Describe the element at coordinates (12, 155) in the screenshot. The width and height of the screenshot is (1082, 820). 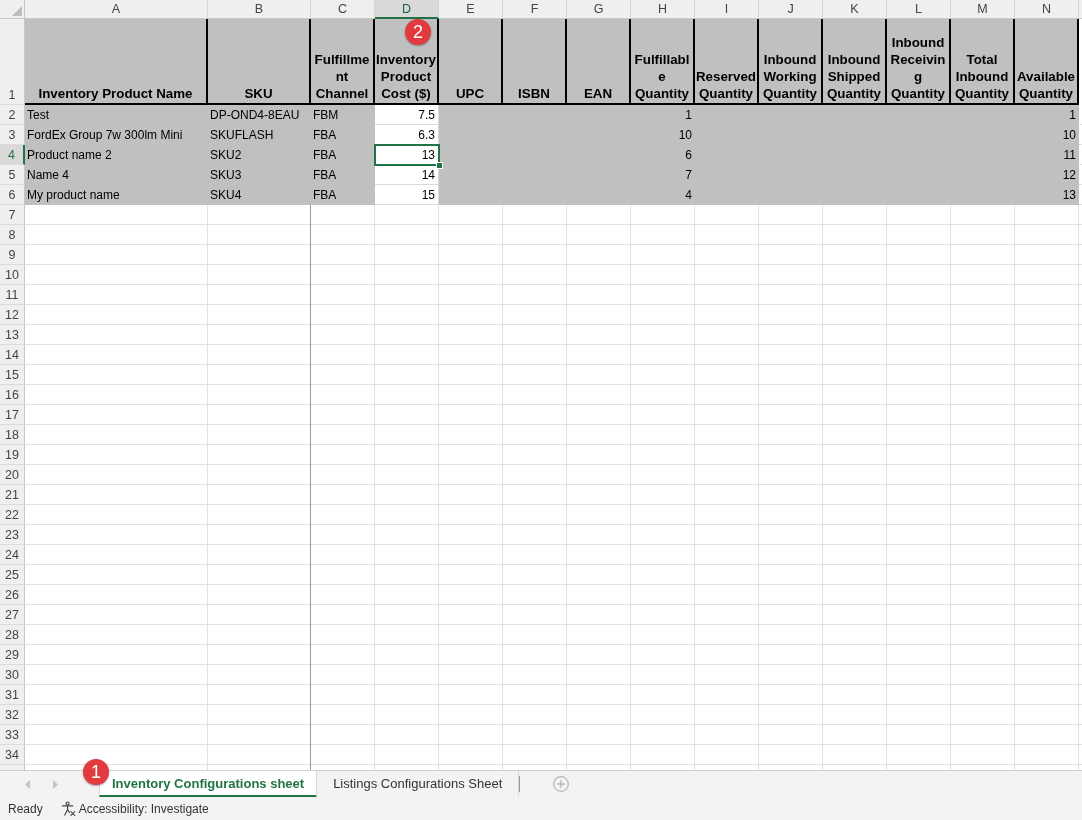
I see `row-header: 4` at that location.